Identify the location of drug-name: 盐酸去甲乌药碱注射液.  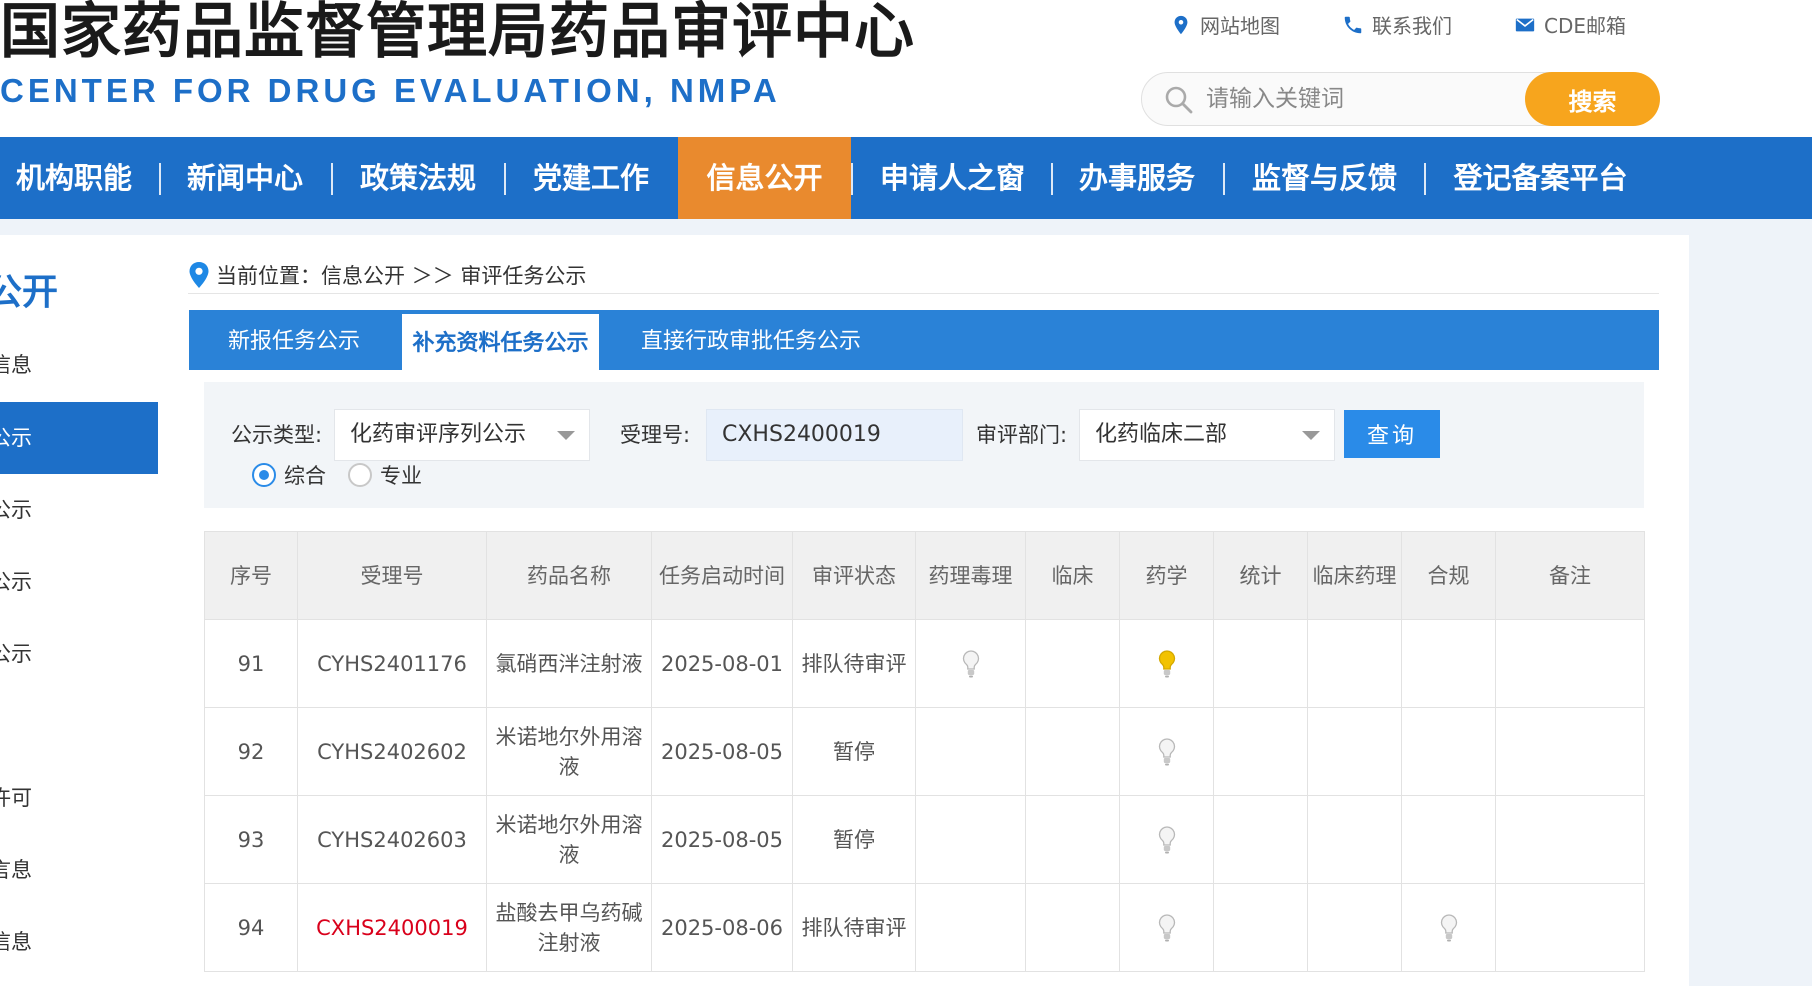
(569, 927).